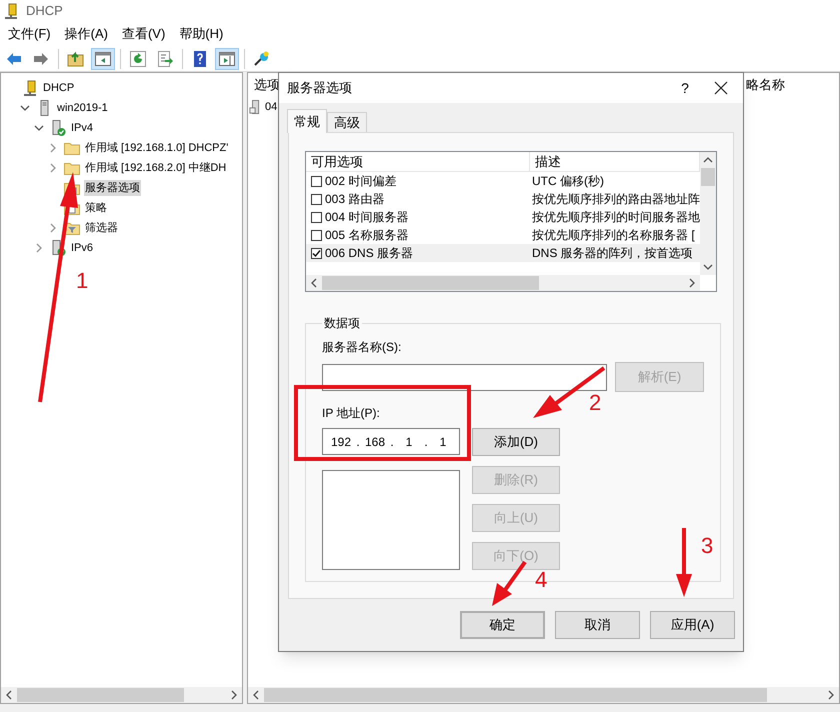  I want to click on tab: 高级, so click(347, 122).